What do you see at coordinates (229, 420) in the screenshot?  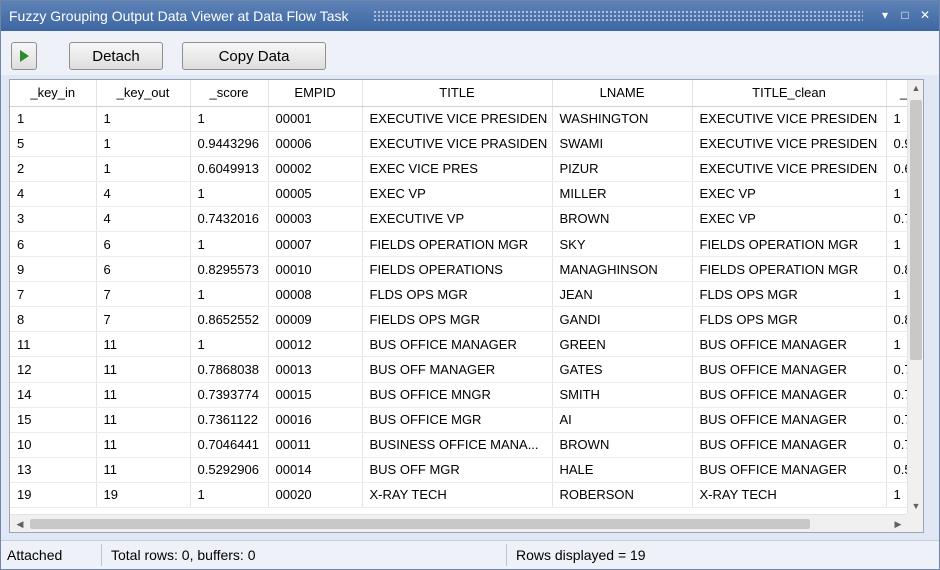 I see `table-cell: 0.7361122` at bounding box center [229, 420].